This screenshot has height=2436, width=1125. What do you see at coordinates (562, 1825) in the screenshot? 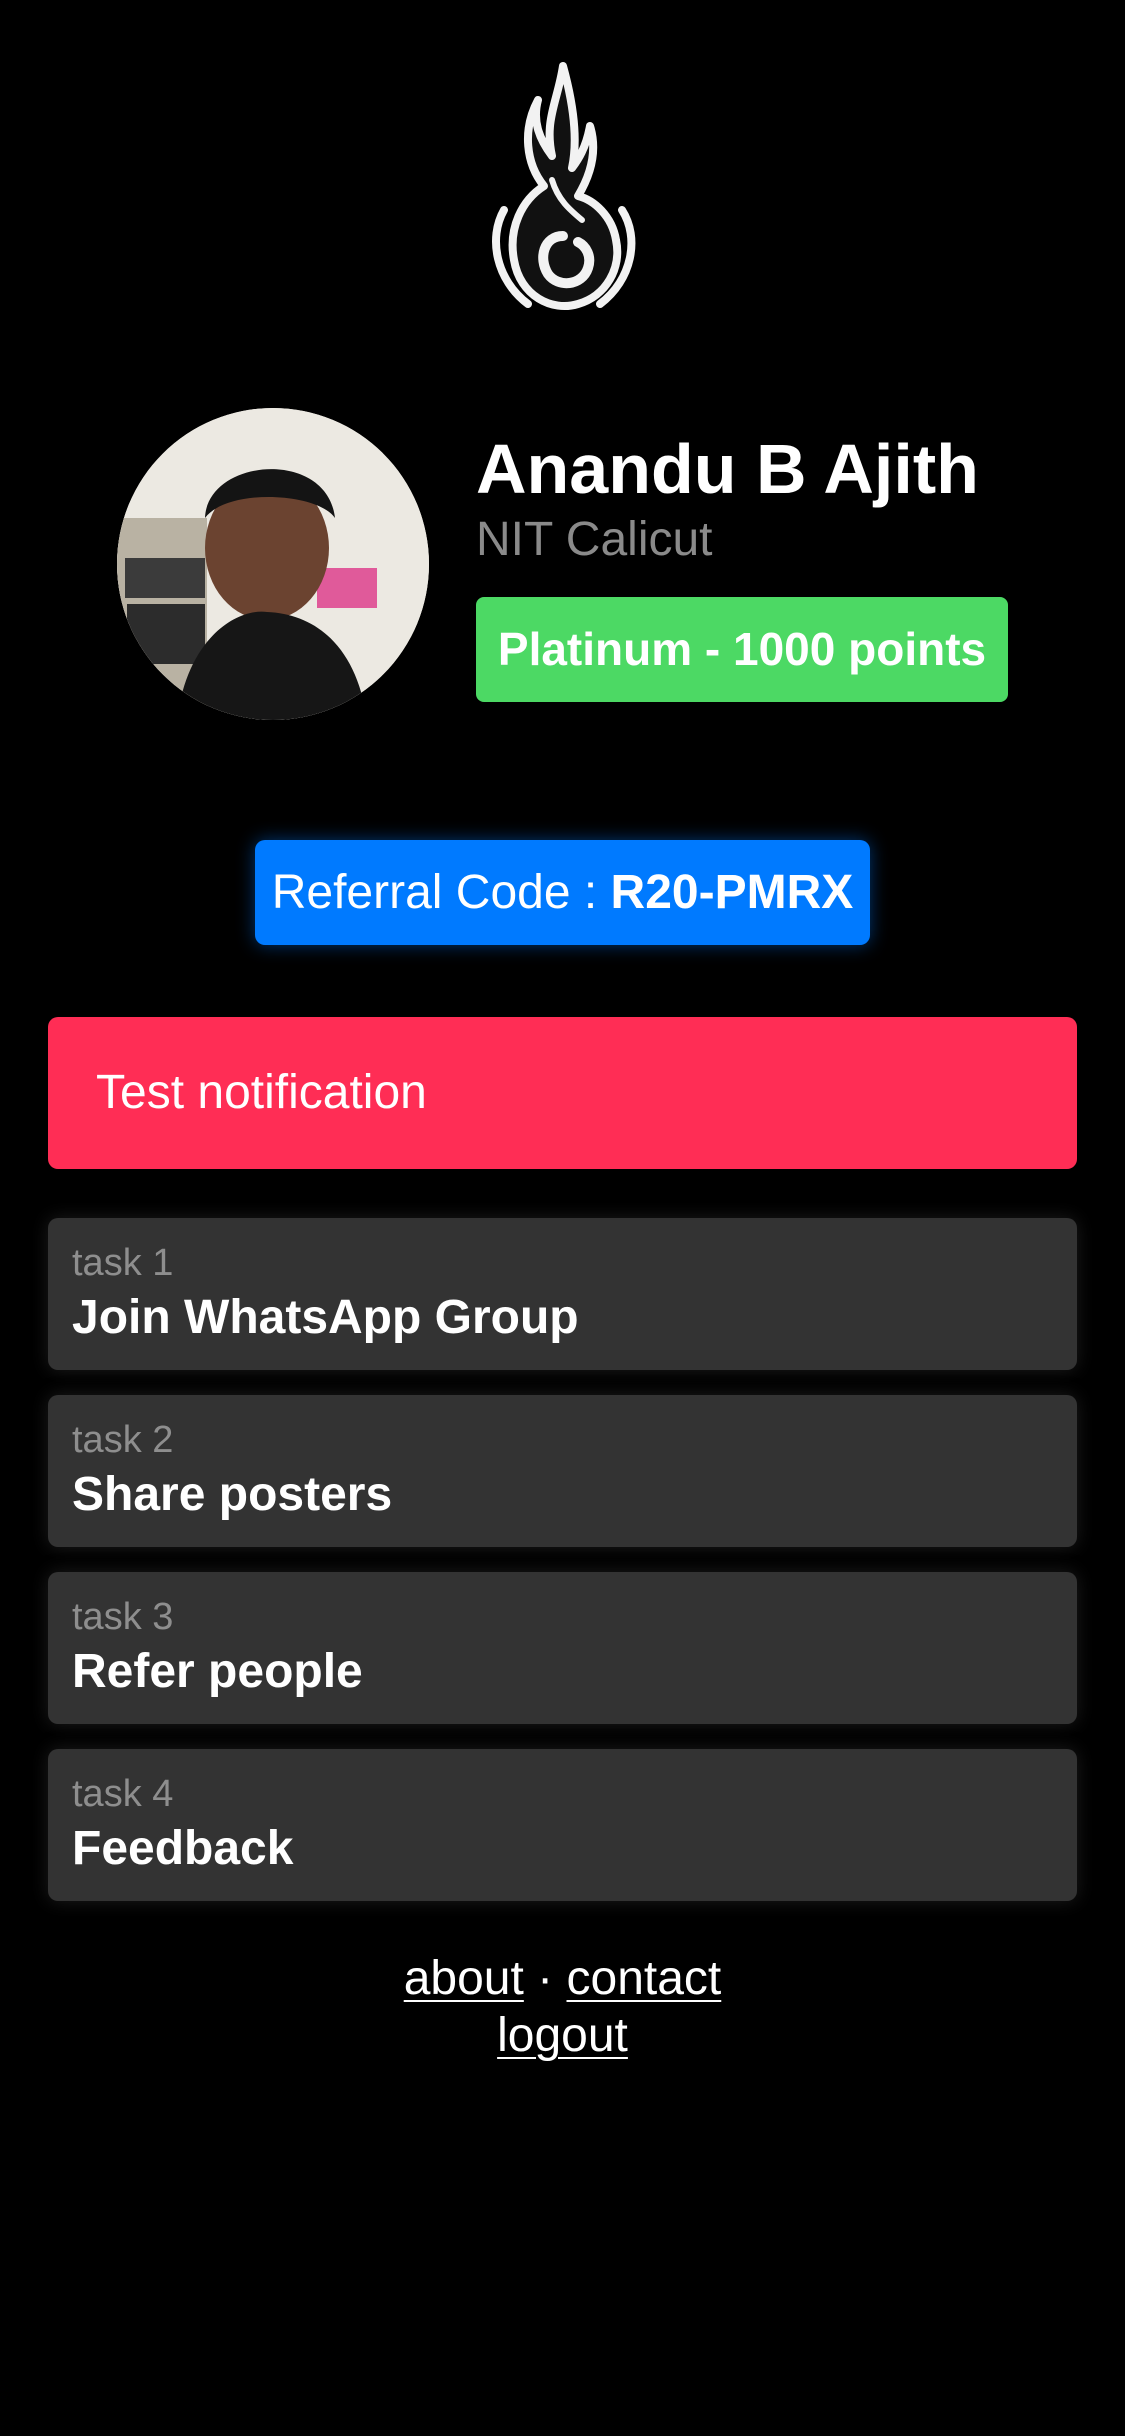
I see `task-card: task 4 Feedback` at bounding box center [562, 1825].